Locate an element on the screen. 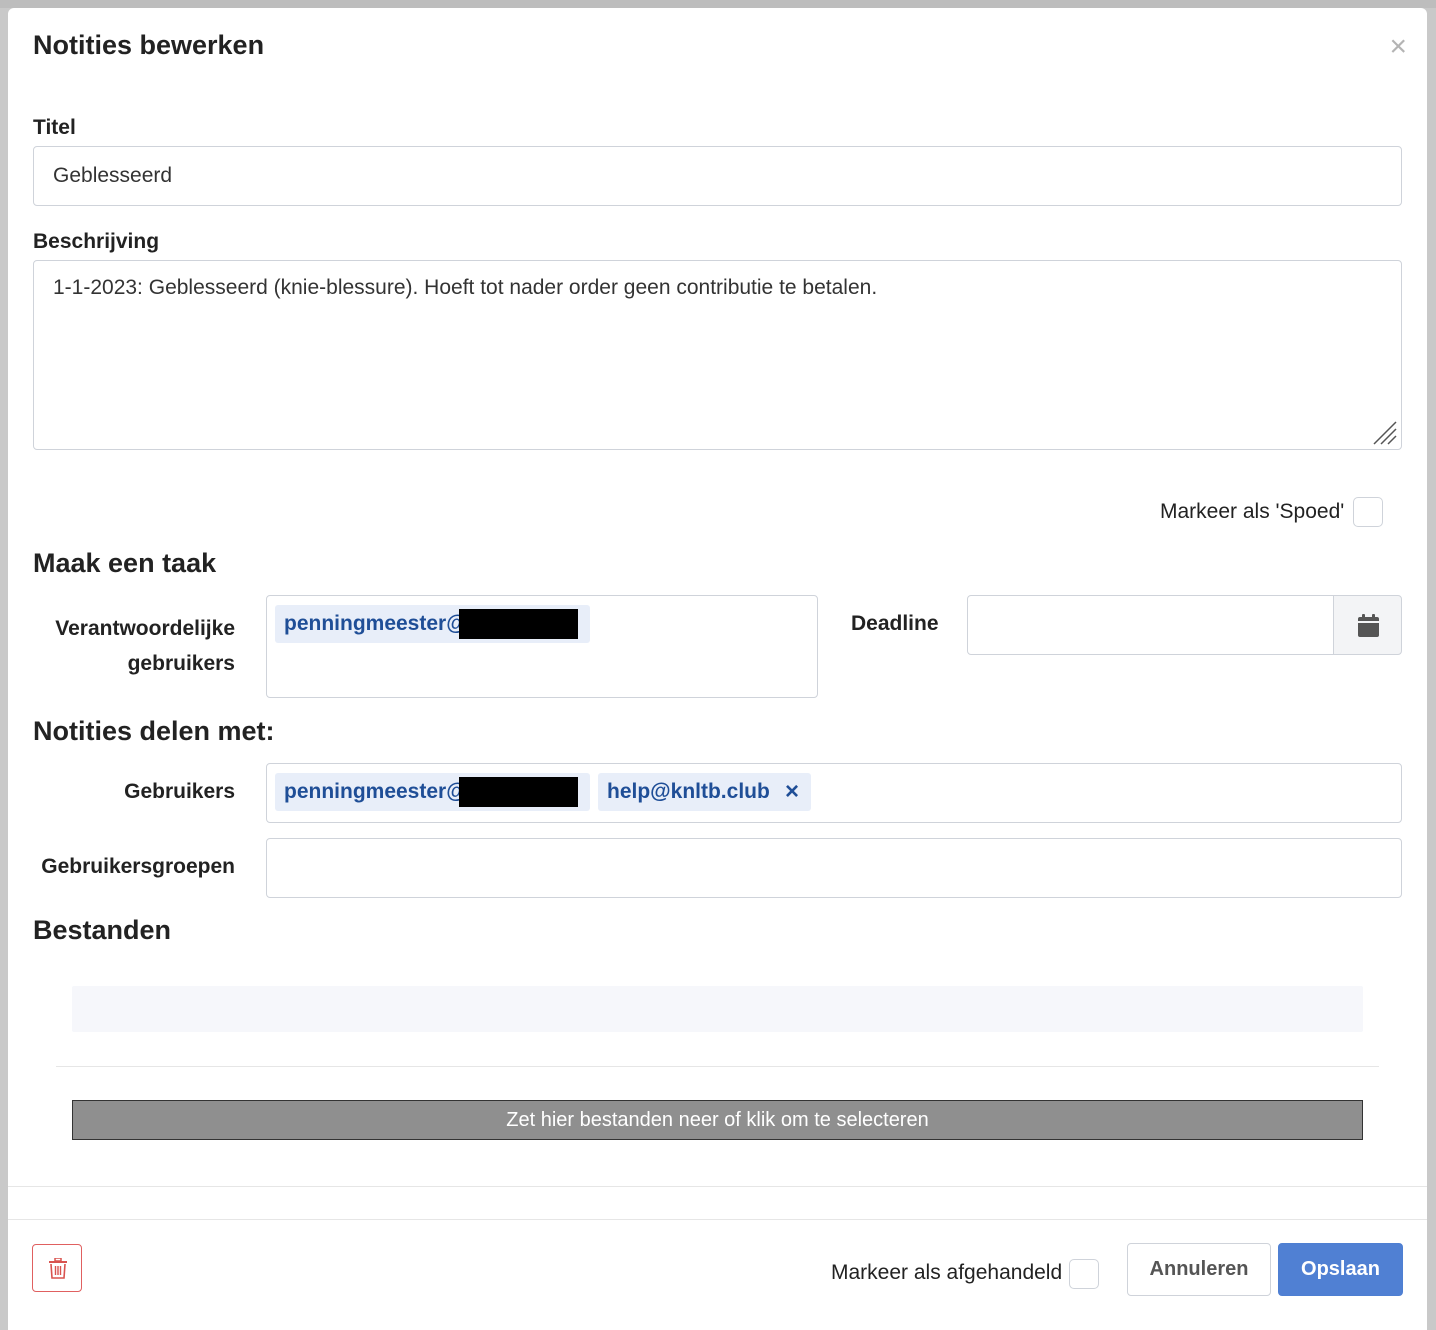  share-users-label: Gebruikers is located at coordinates (179, 791).